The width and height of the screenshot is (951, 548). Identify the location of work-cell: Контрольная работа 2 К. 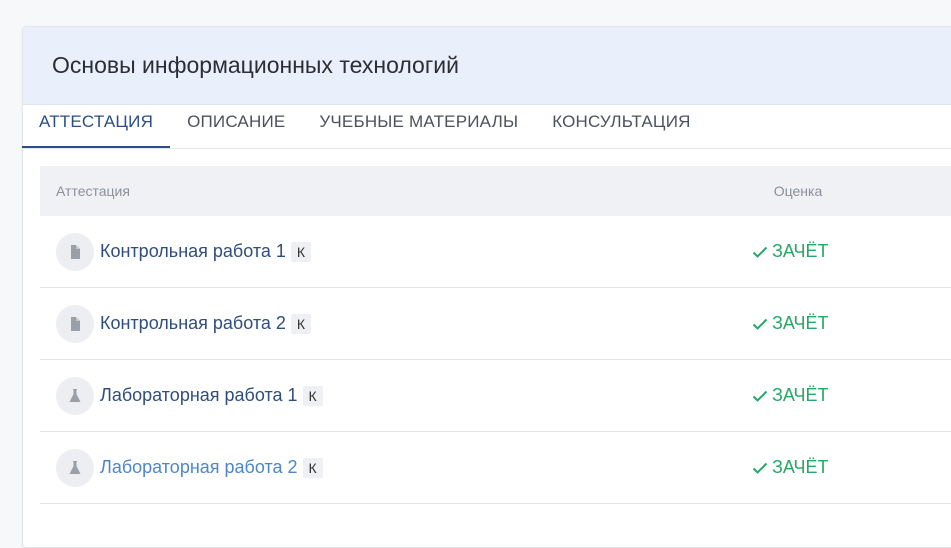
(396, 323).